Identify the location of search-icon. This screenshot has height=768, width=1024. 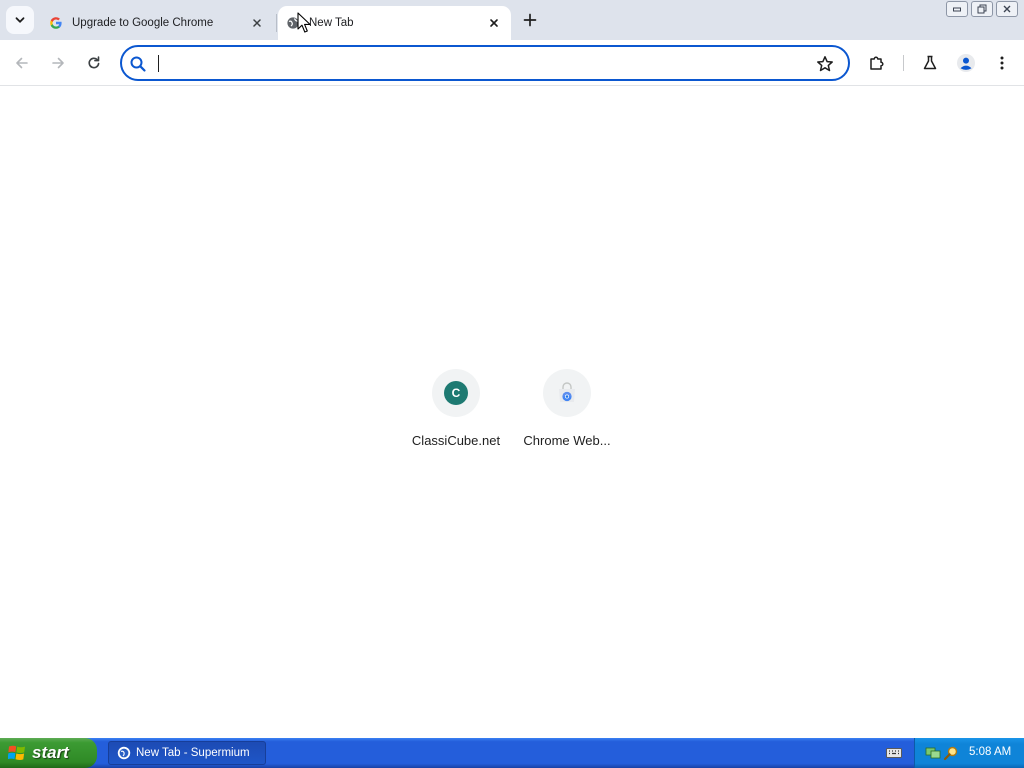
(138, 64).